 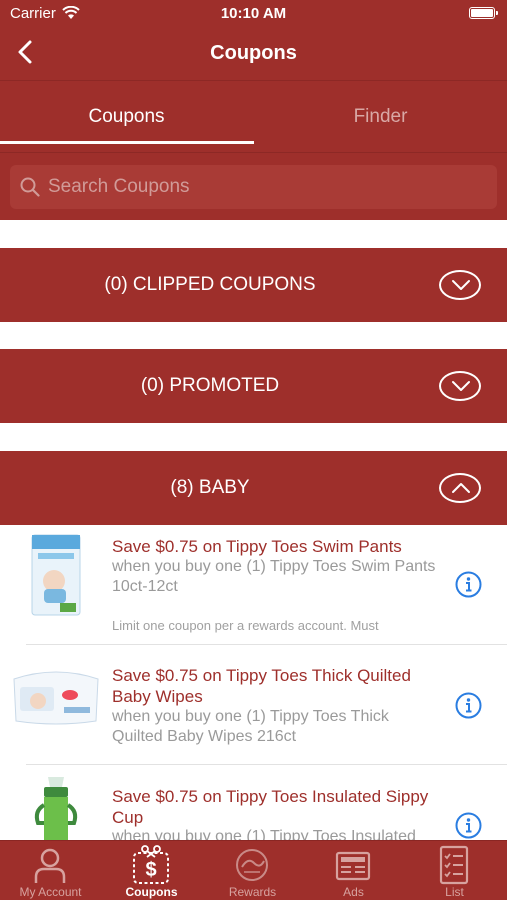 I want to click on tab-list: List, so click(x=454, y=870).